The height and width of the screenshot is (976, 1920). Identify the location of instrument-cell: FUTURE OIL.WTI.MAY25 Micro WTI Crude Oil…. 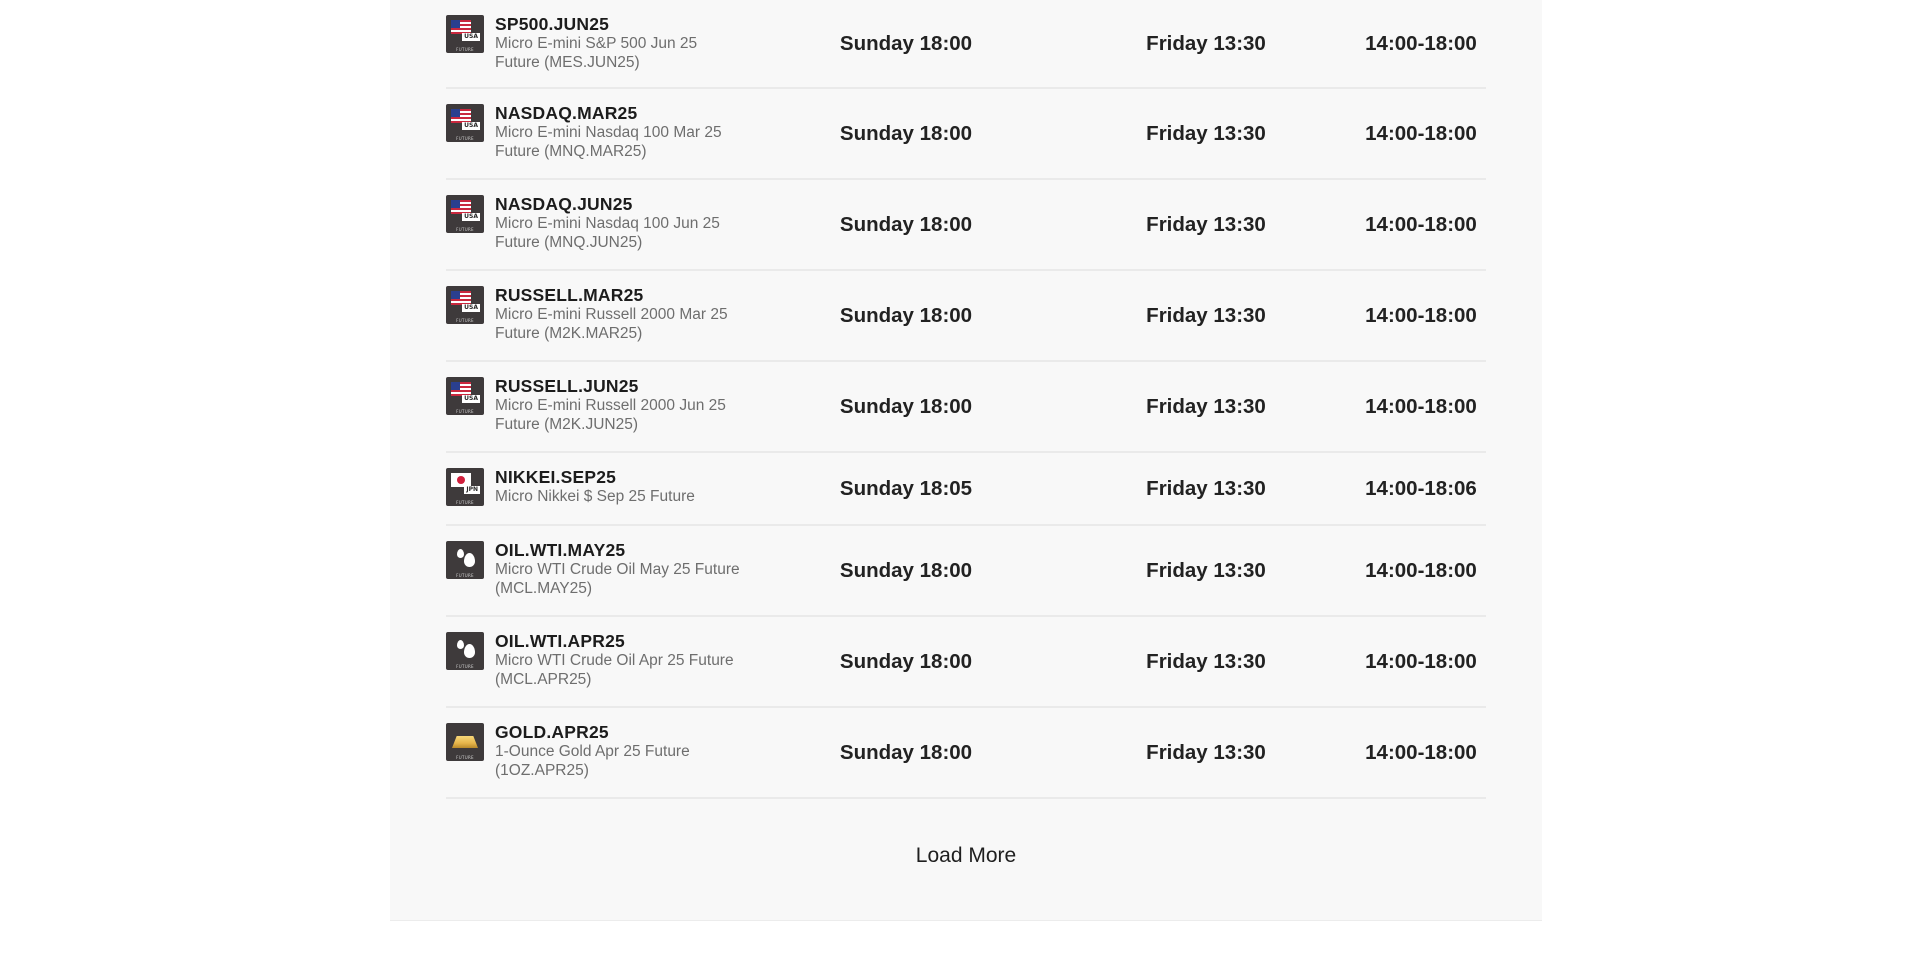
(595, 569).